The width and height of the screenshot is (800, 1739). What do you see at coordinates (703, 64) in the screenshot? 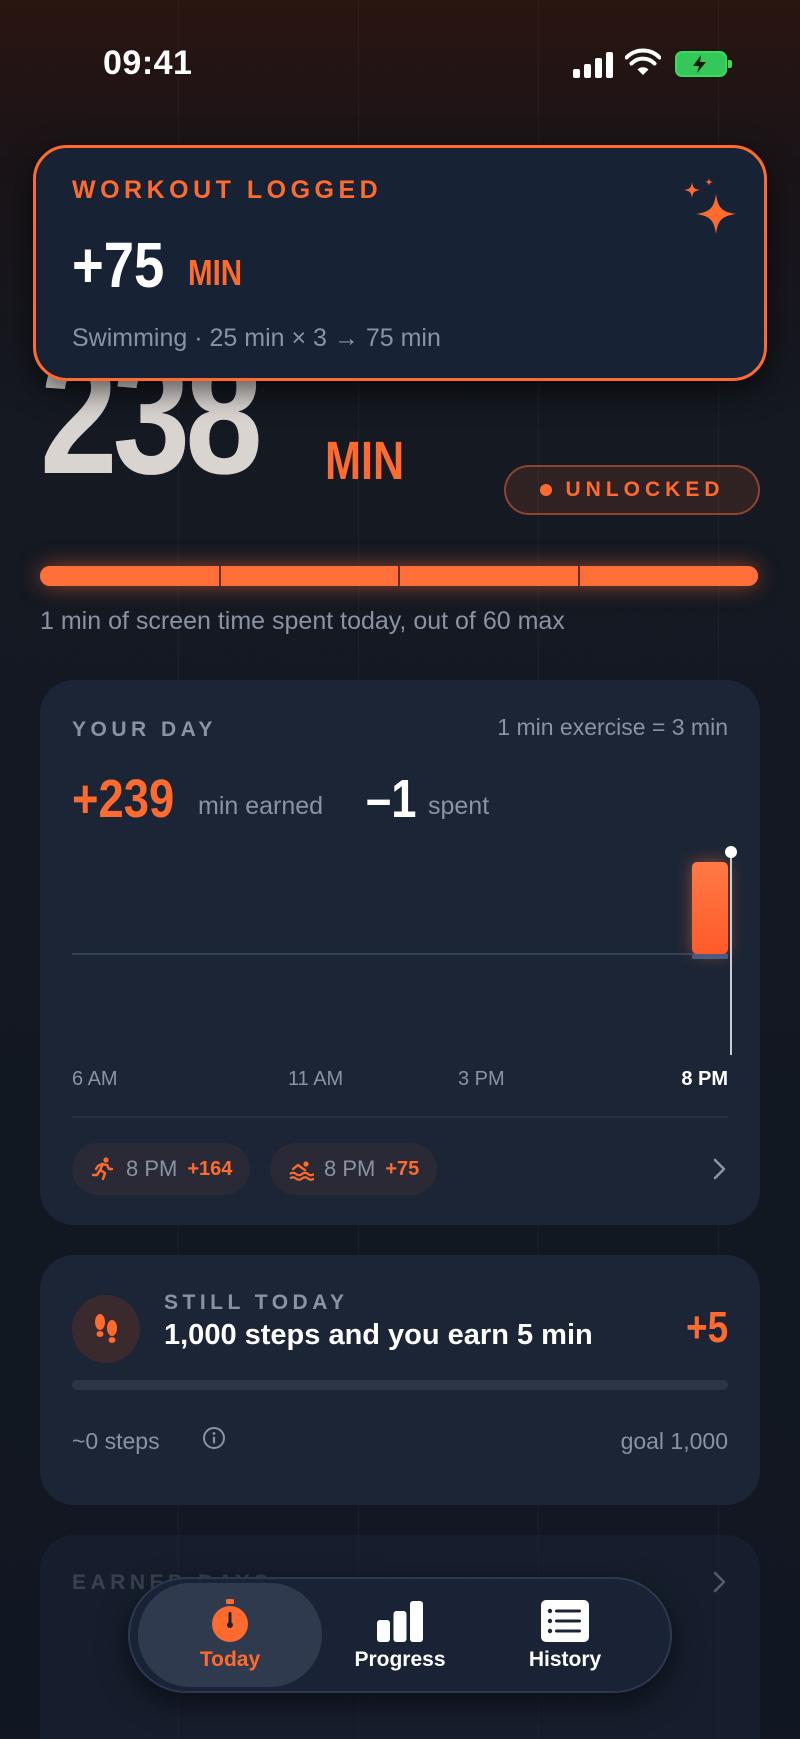
I see `battery-charging-icon` at bounding box center [703, 64].